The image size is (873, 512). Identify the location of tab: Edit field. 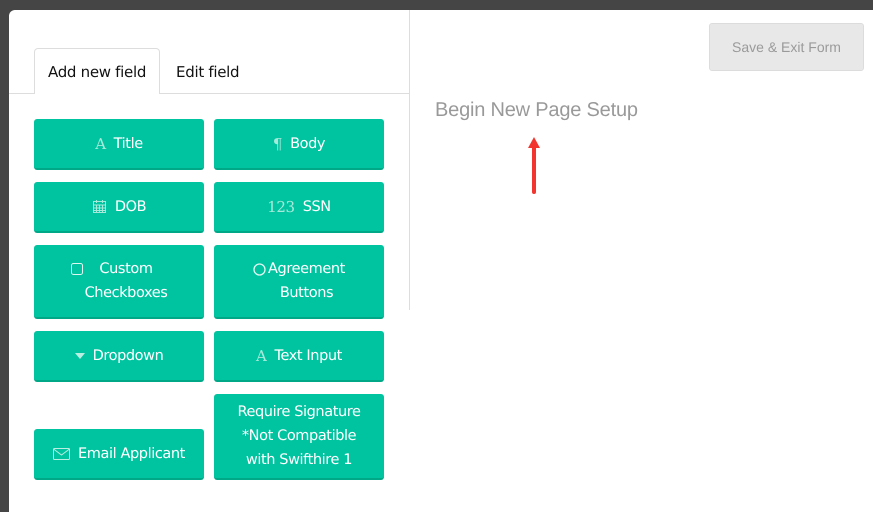
(208, 71).